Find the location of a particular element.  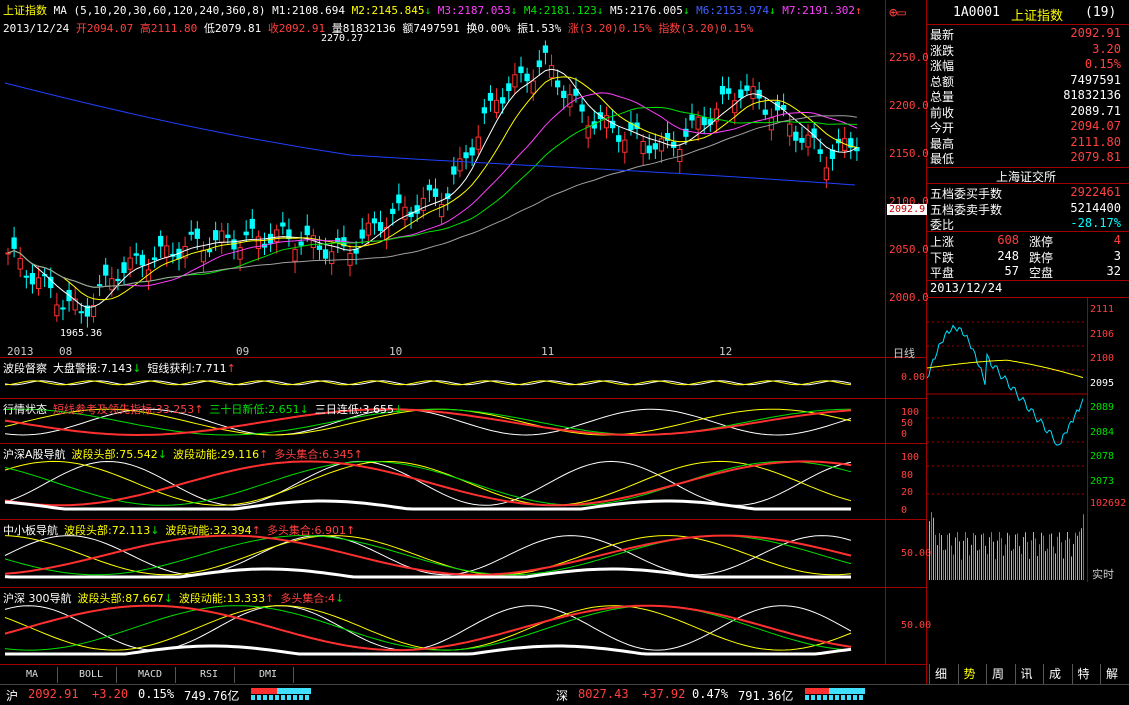

sh-pct: 0.15% is located at coordinates (156, 694).